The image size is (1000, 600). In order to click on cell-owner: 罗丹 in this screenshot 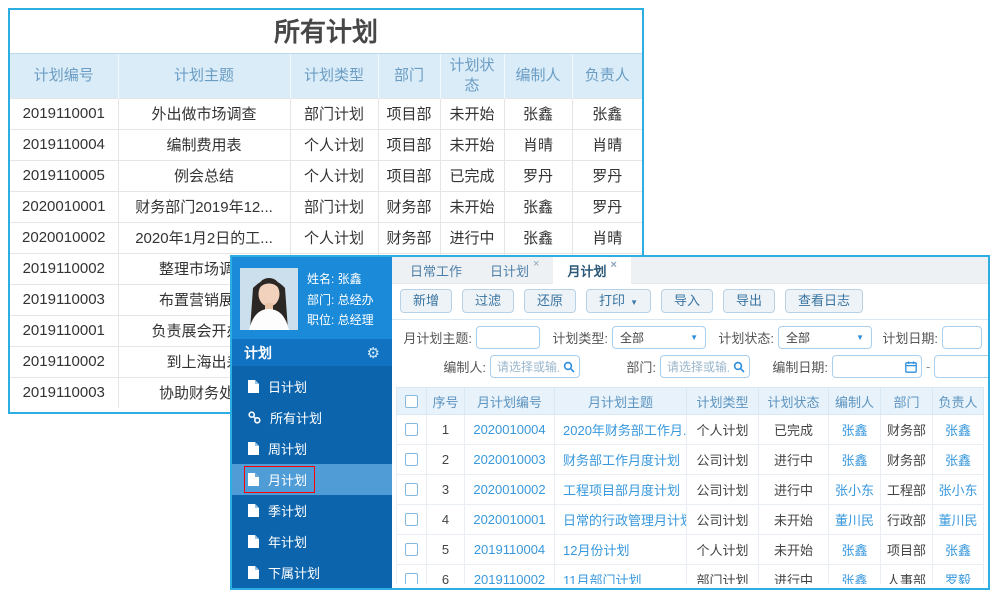, I will do `click(606, 175)`.